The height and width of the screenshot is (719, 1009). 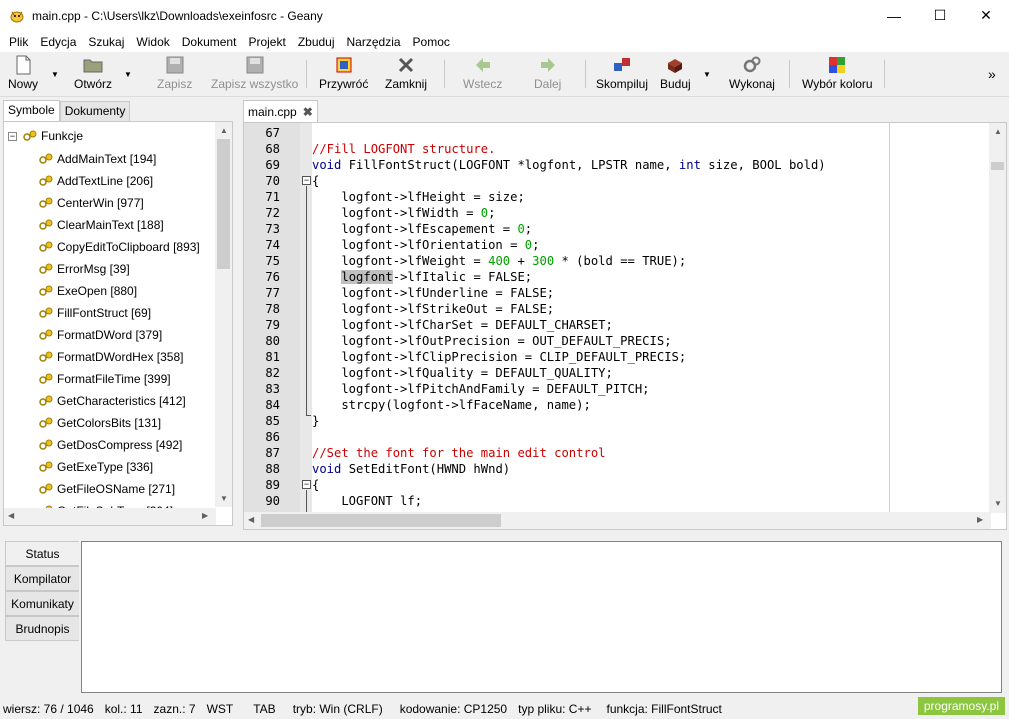 What do you see at coordinates (95, 313) in the screenshot?
I see `tree-item-function: FillFontStruct [69]` at bounding box center [95, 313].